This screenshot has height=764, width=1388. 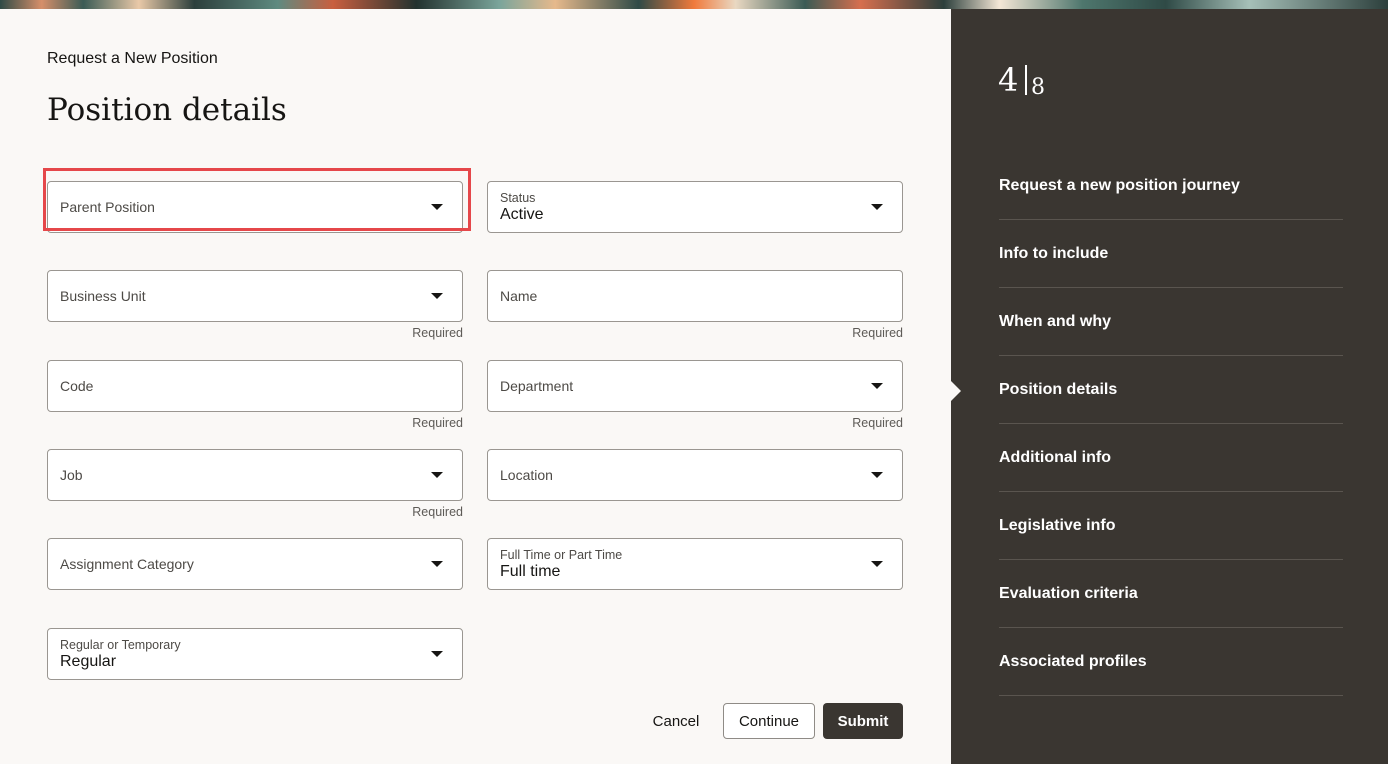 I want to click on nav-item-additional-info: Additional info, so click(x=1171, y=458).